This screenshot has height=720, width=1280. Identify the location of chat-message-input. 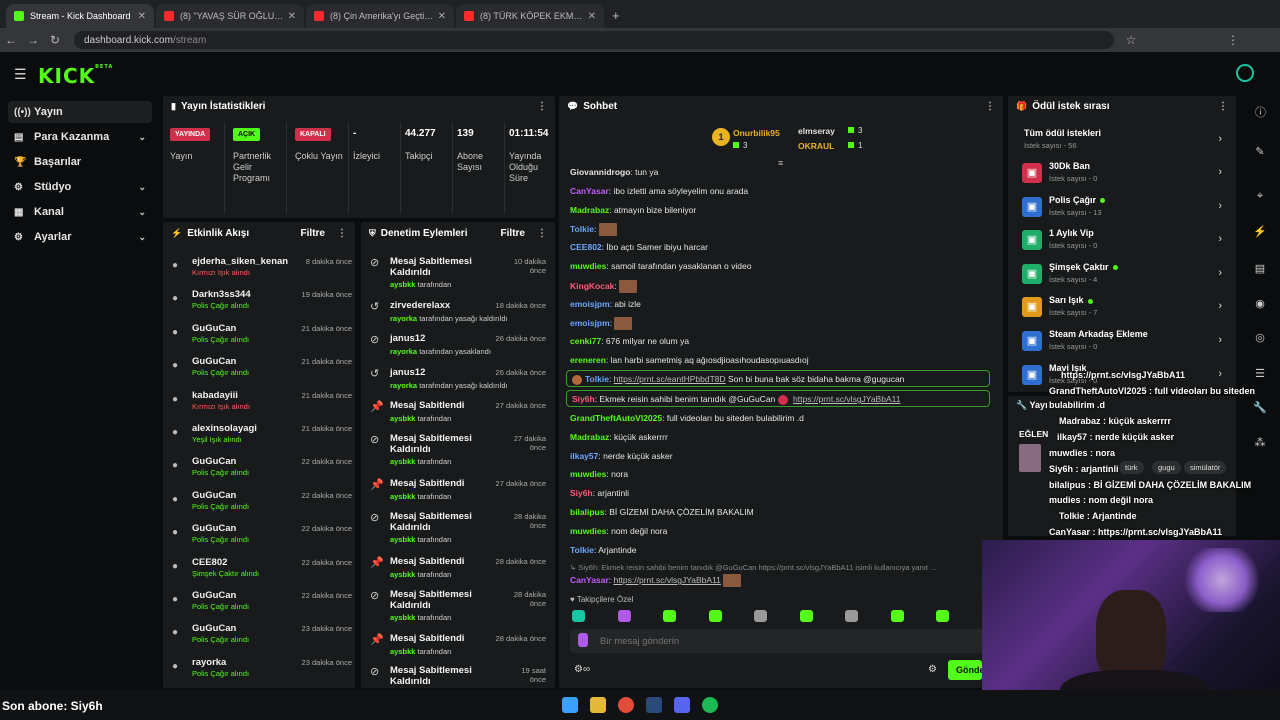
(780, 641).